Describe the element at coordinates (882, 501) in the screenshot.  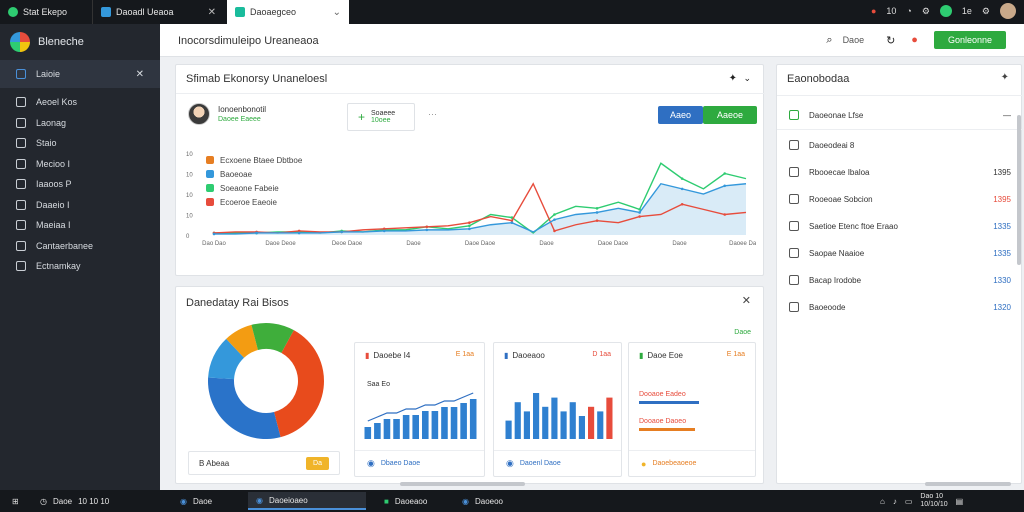
I see `network-icon: ⌂` at that location.